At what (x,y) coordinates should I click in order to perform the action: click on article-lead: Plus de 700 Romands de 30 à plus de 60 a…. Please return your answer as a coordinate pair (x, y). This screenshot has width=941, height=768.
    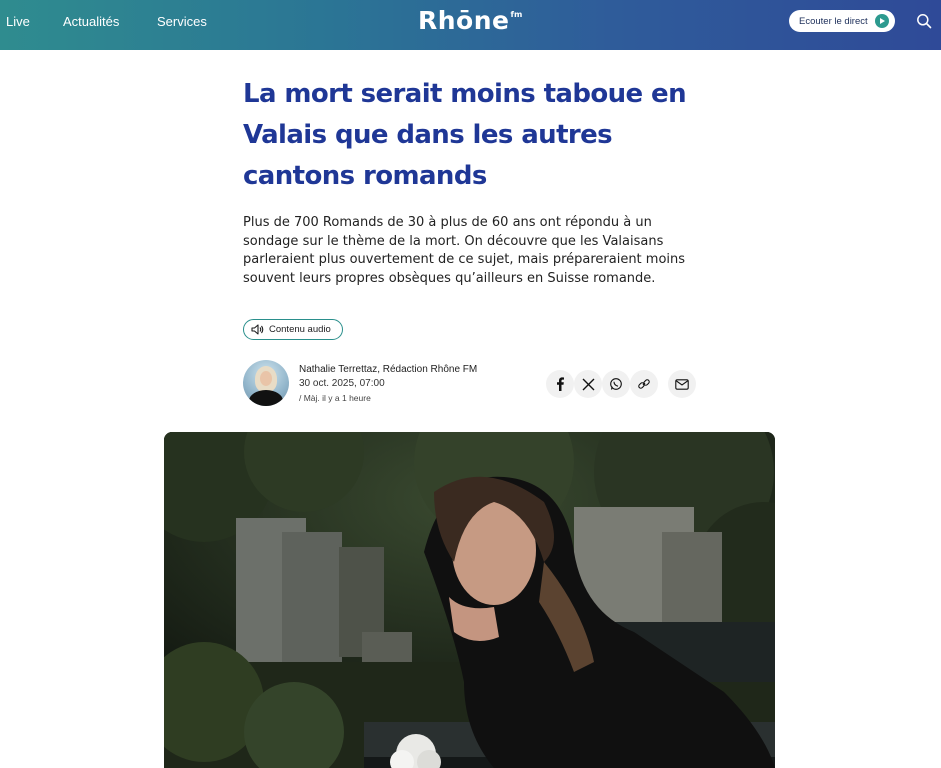
    Looking at the image, I should click on (464, 251).